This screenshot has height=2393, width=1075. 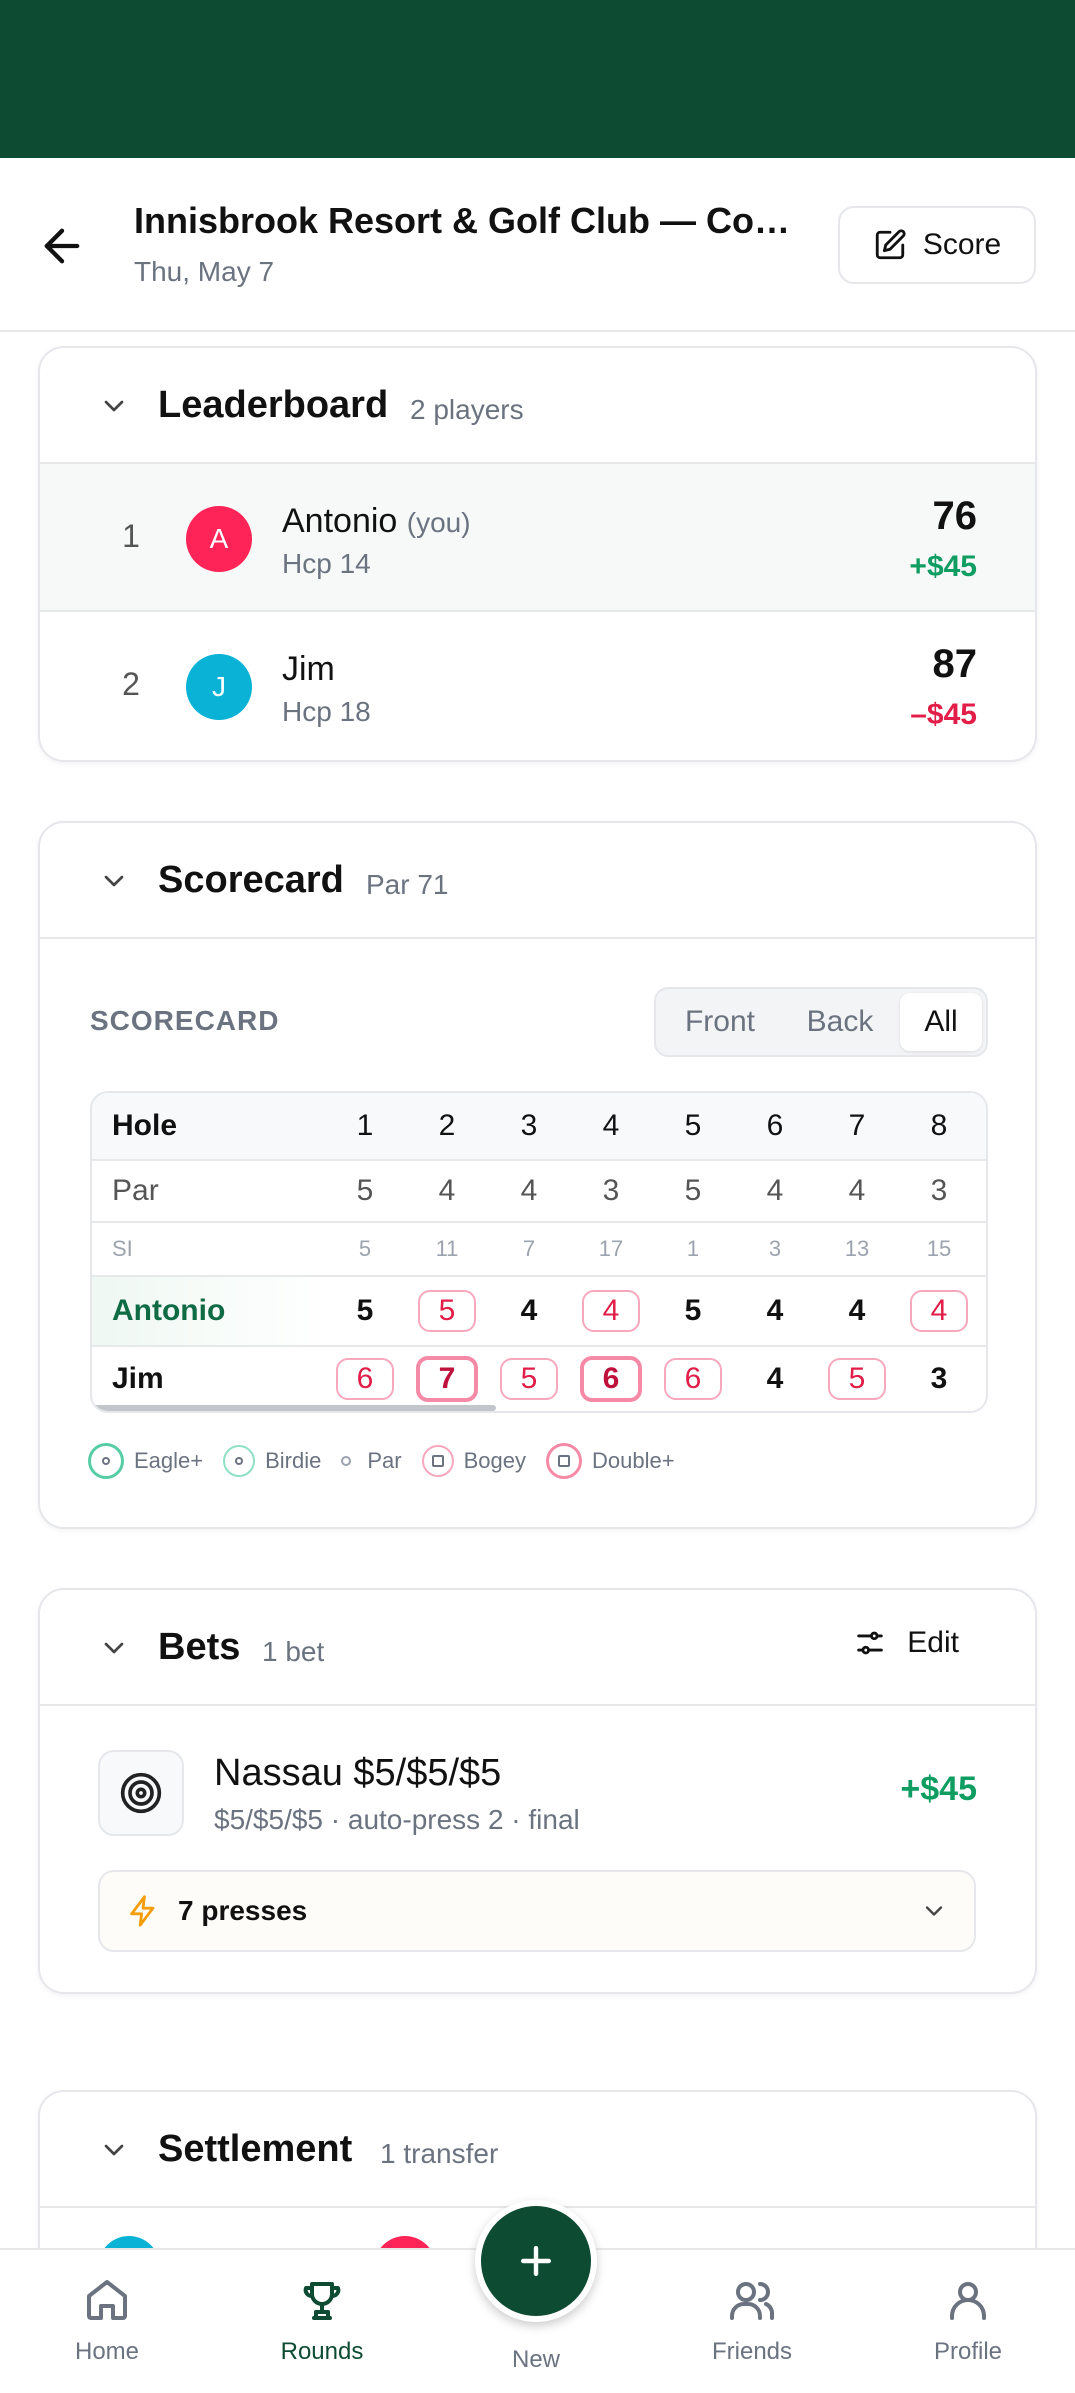 I want to click on bets-header: Bets 1 bet Edit, so click(x=537, y=1648).